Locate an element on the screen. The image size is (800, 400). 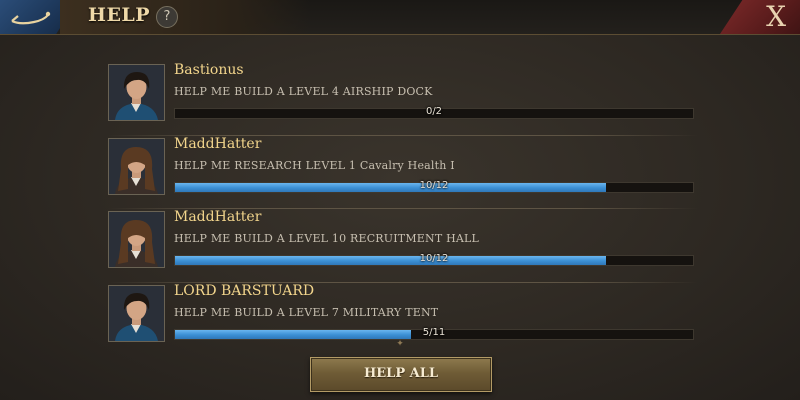
progress-text: 5/11 is located at coordinates (434, 332).